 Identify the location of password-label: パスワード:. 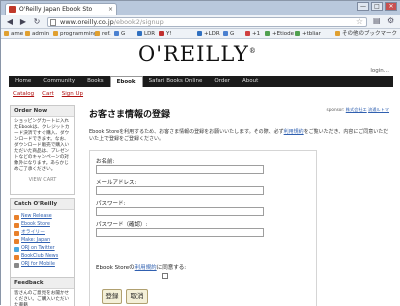
(111, 204).